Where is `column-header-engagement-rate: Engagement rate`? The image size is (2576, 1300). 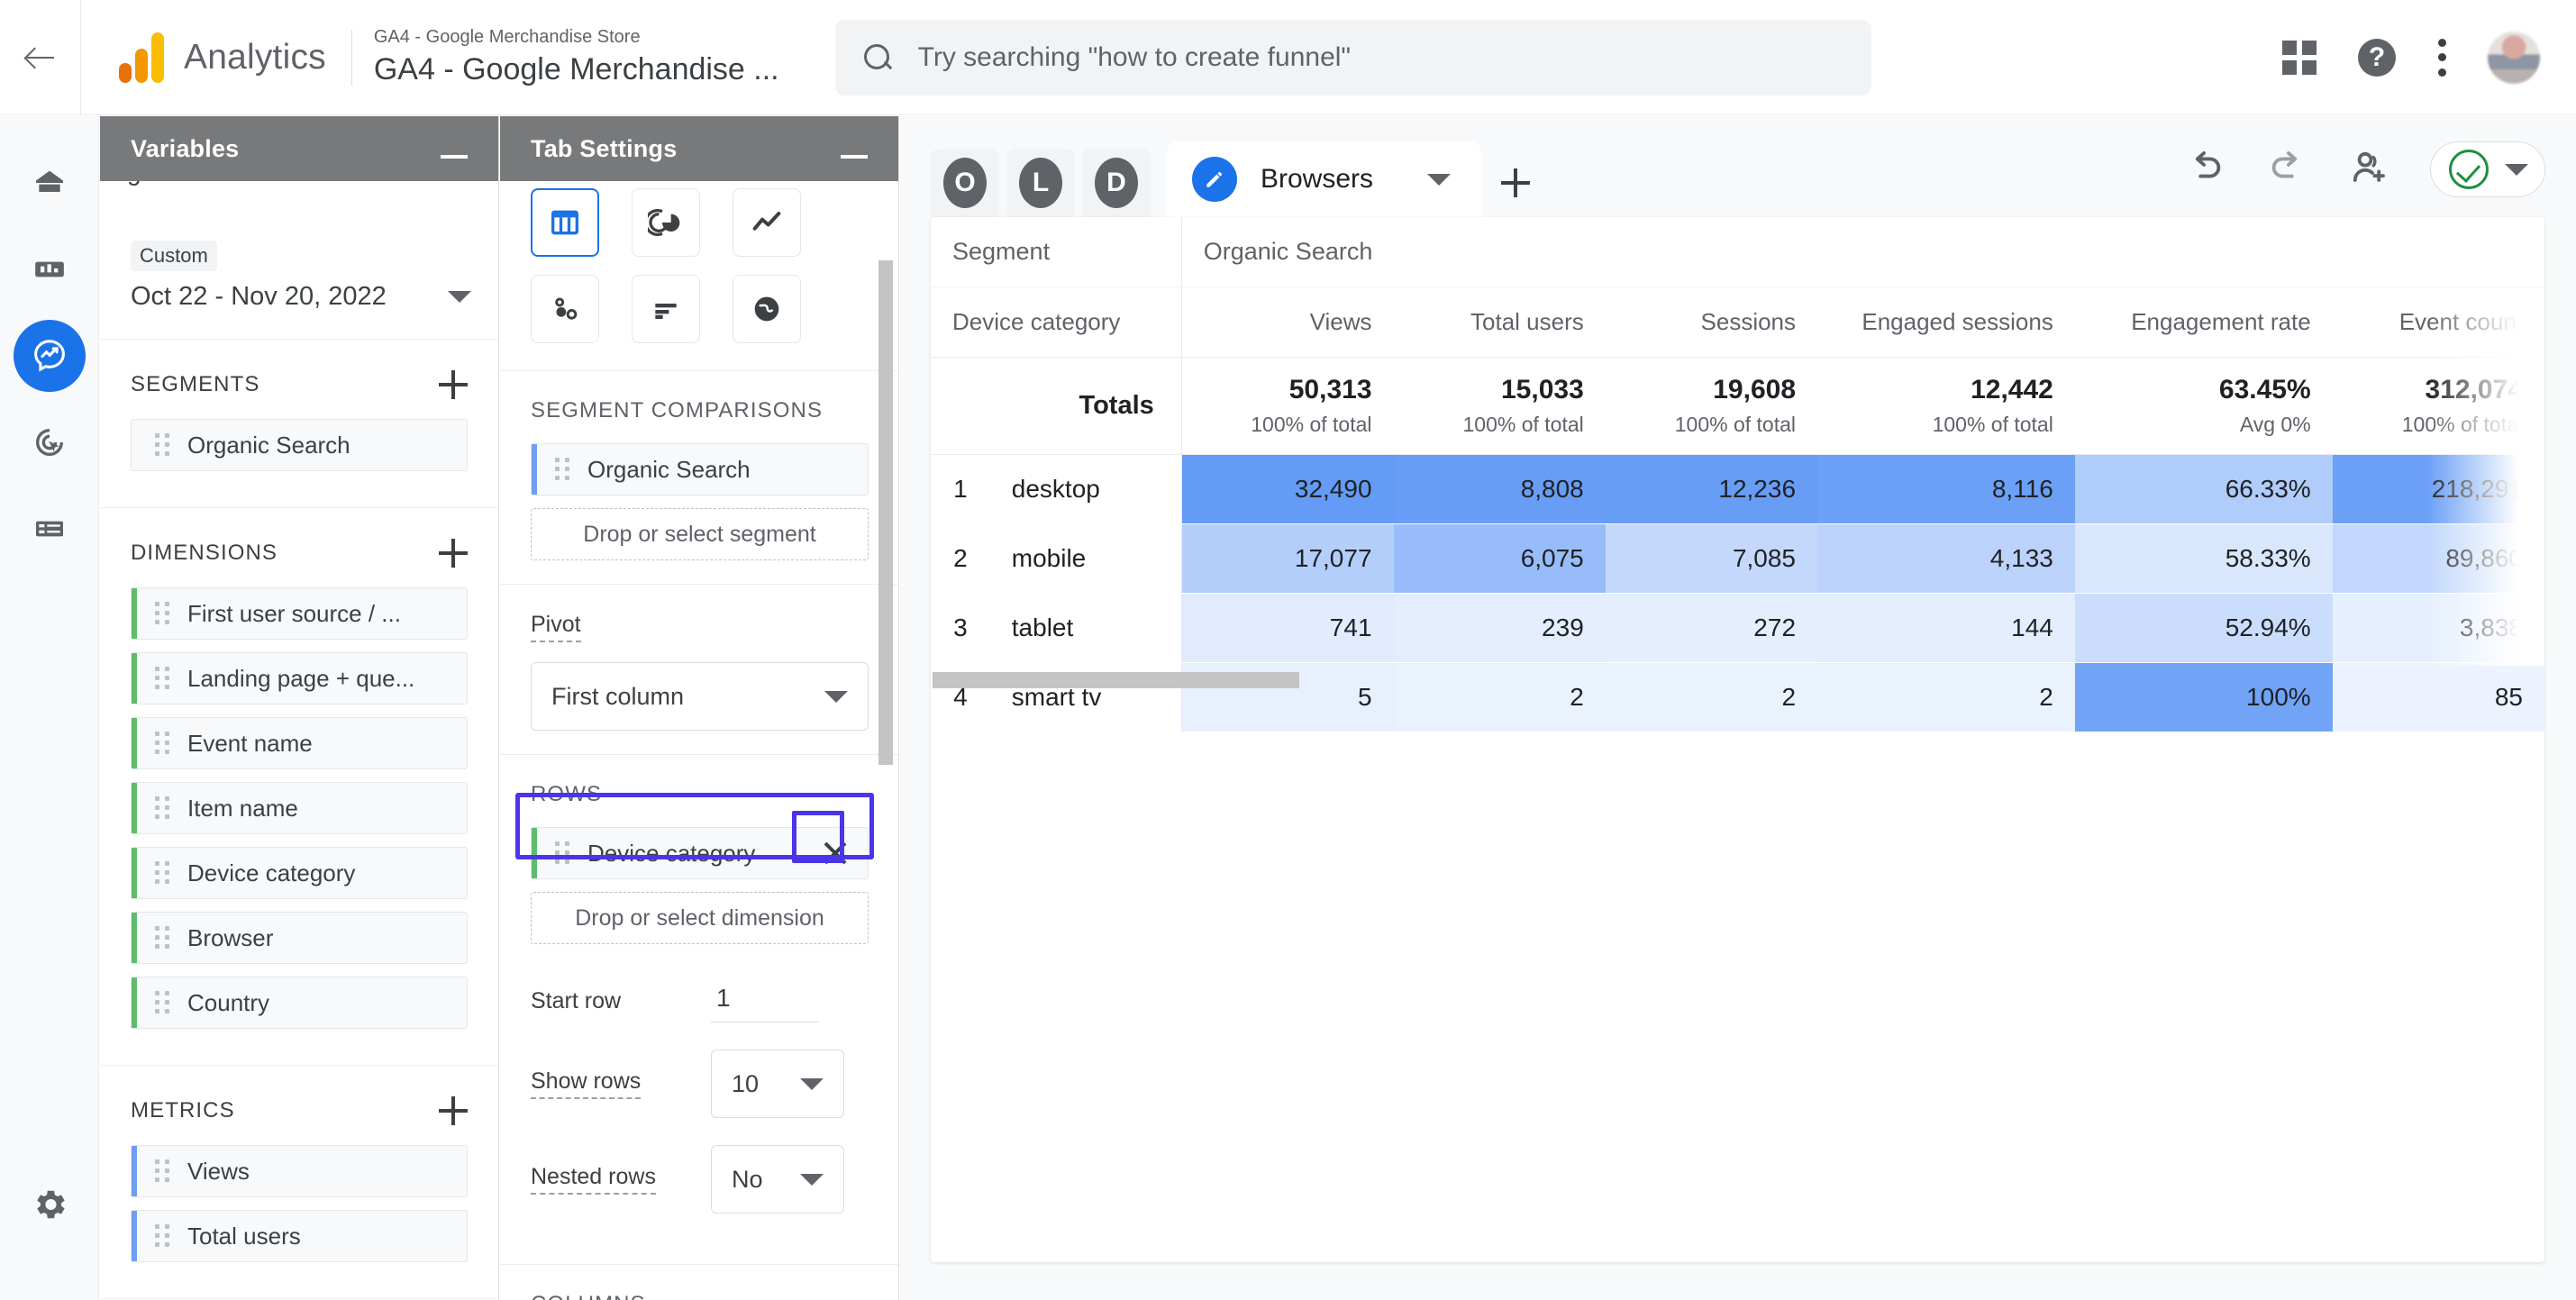 column-header-engagement-rate: Engagement rate is located at coordinates (2203, 322).